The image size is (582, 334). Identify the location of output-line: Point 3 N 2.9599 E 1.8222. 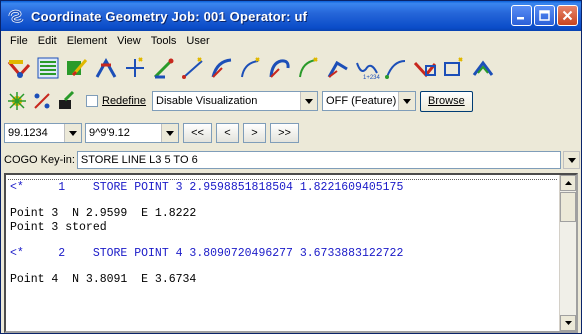
(103, 213).